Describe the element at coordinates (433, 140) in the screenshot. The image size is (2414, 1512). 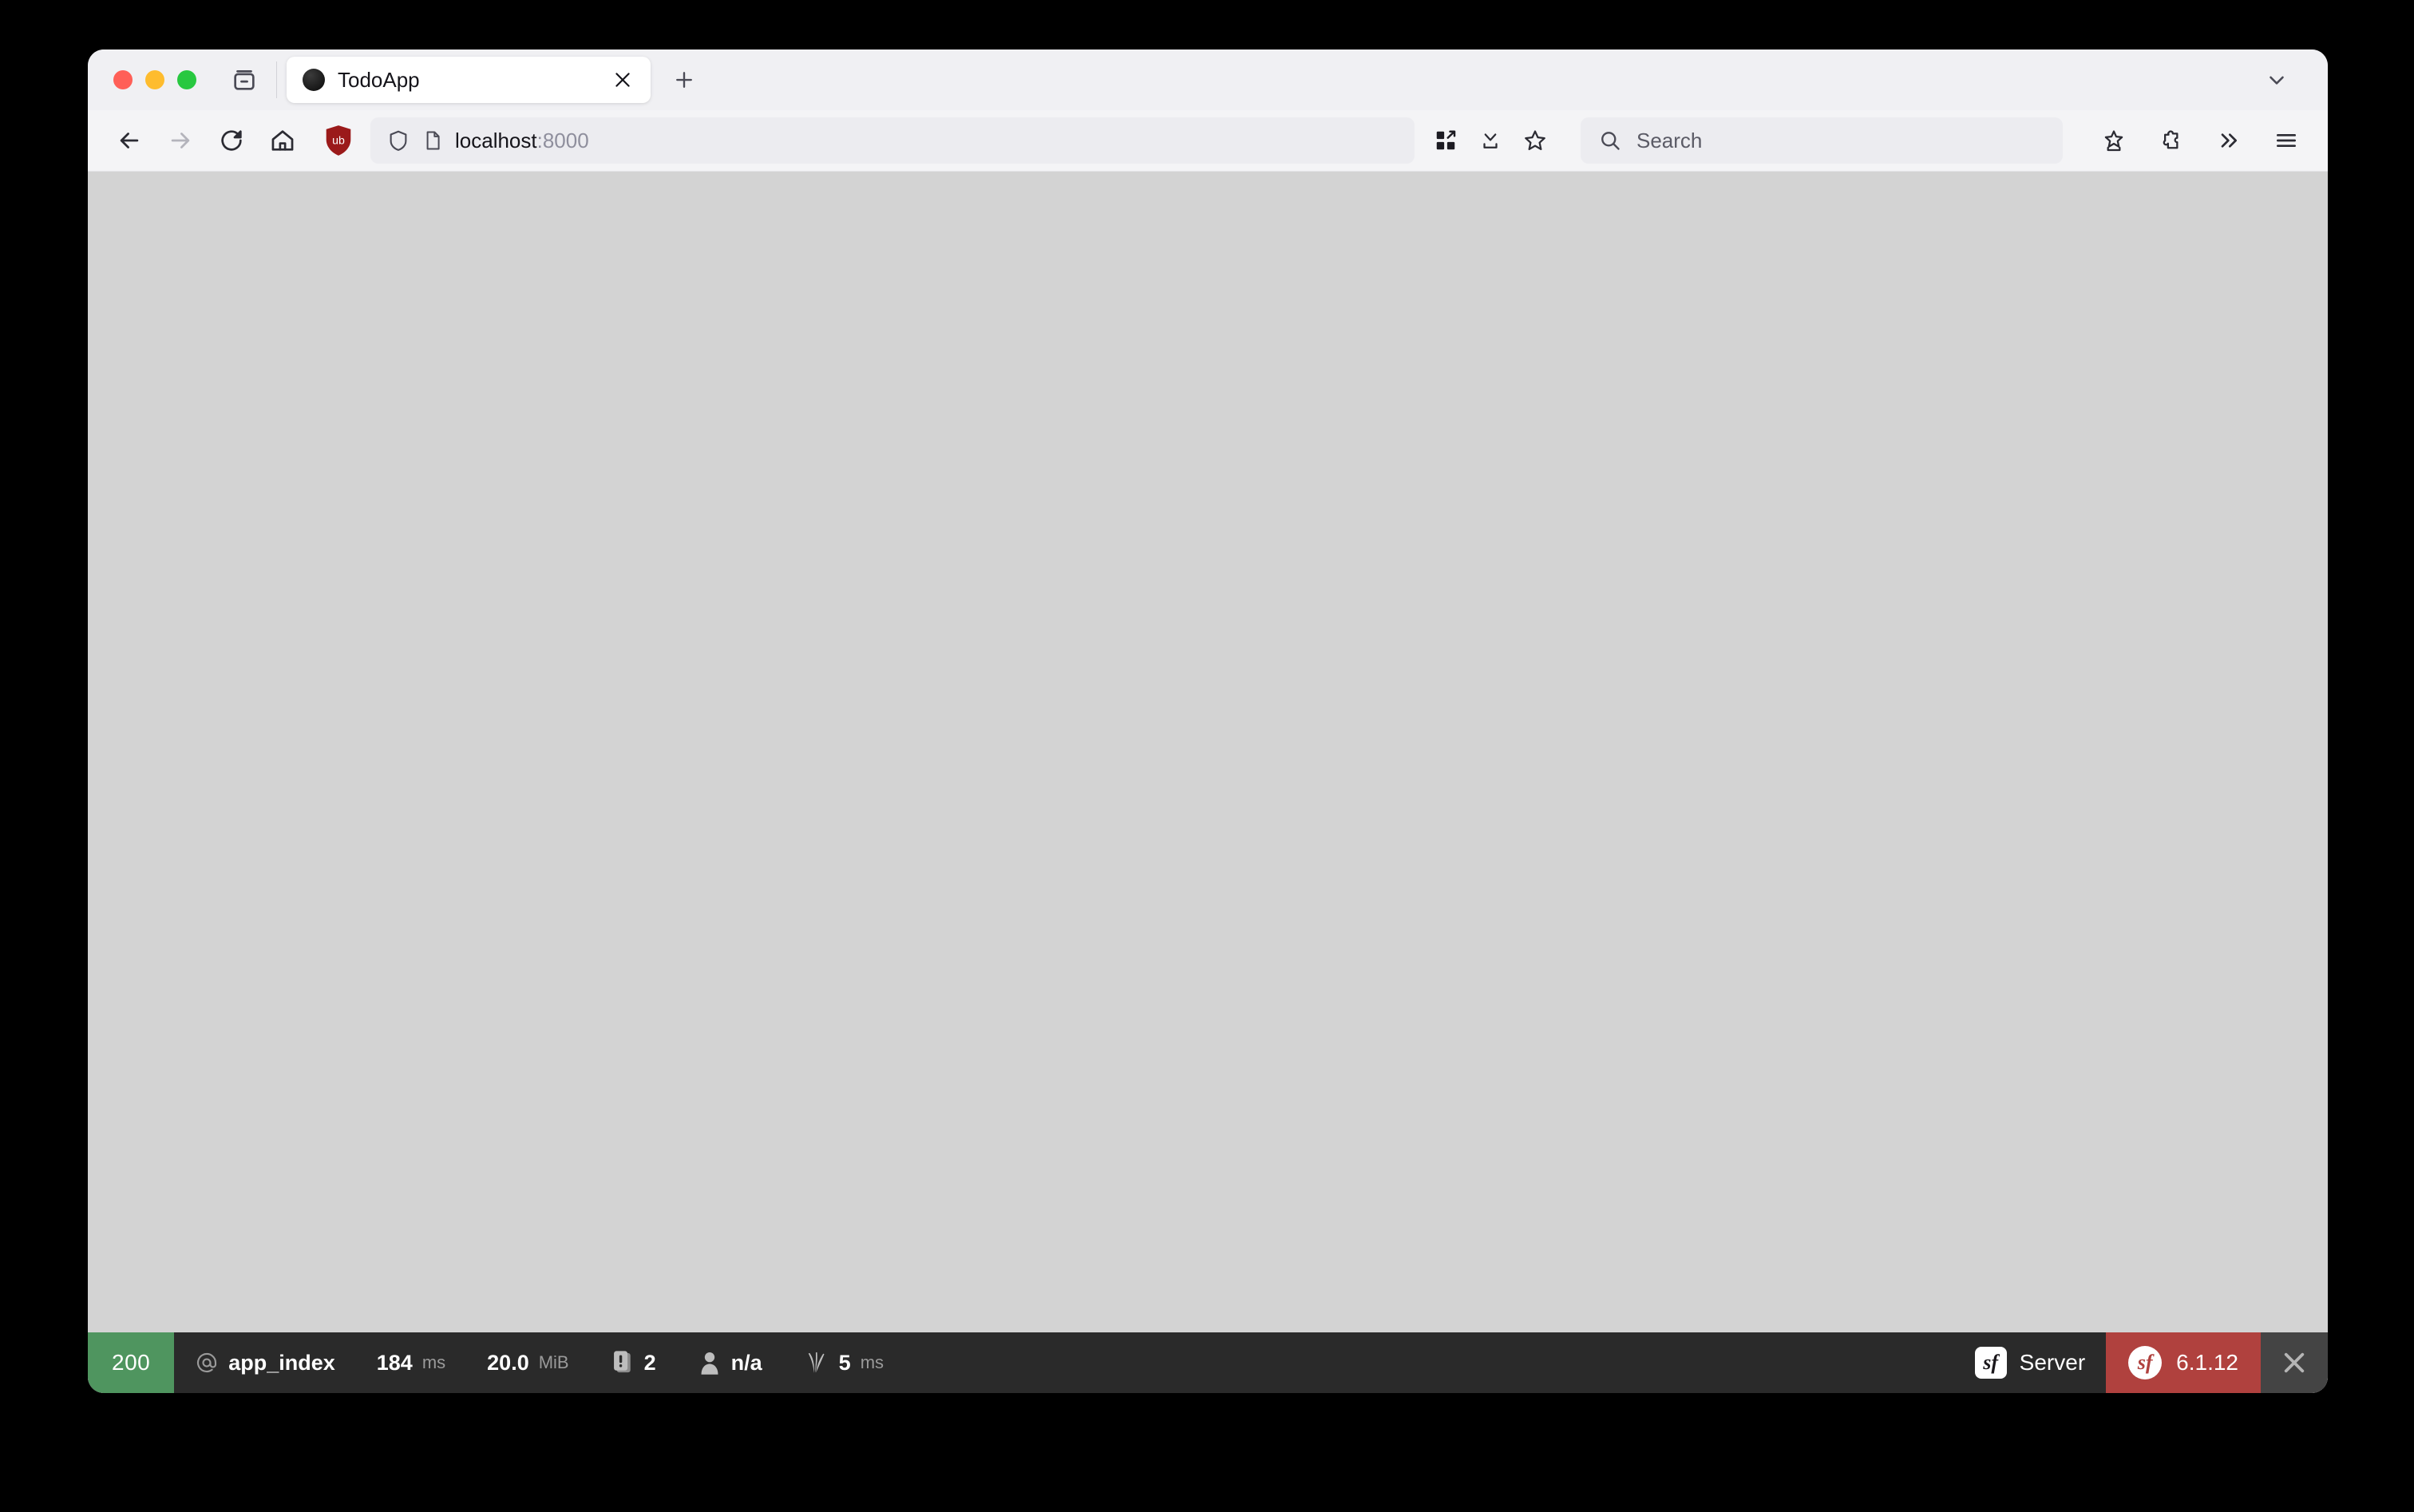
I see `page-document-icon` at that location.